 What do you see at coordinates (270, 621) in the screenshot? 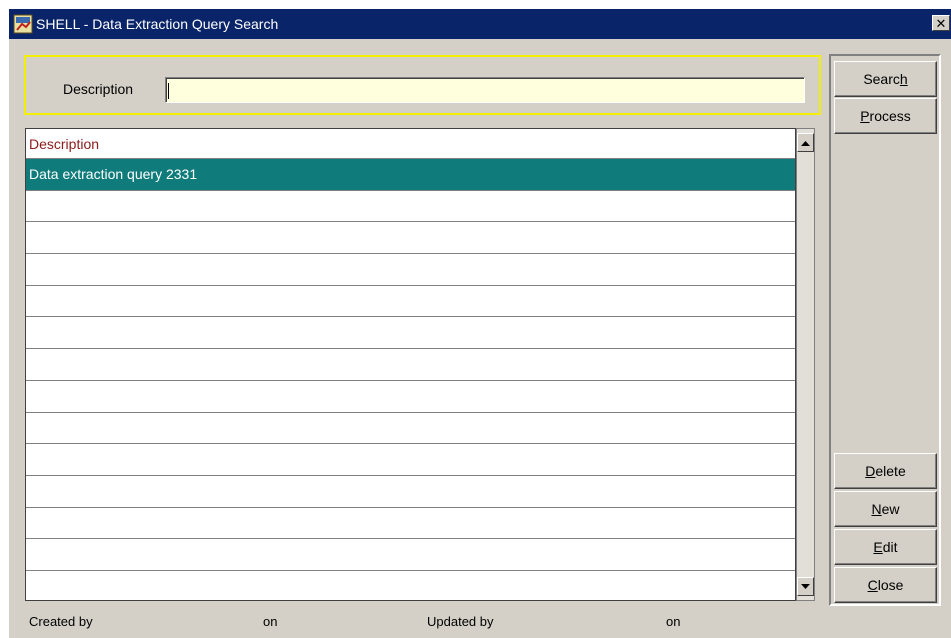
I see `created-on-label: on` at bounding box center [270, 621].